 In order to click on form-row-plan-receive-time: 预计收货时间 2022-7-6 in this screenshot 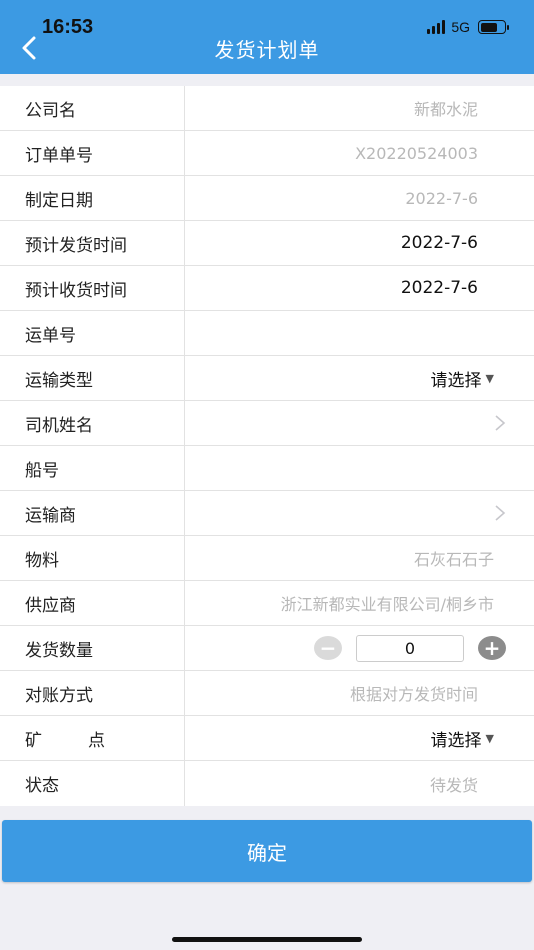, I will do `click(267, 288)`.